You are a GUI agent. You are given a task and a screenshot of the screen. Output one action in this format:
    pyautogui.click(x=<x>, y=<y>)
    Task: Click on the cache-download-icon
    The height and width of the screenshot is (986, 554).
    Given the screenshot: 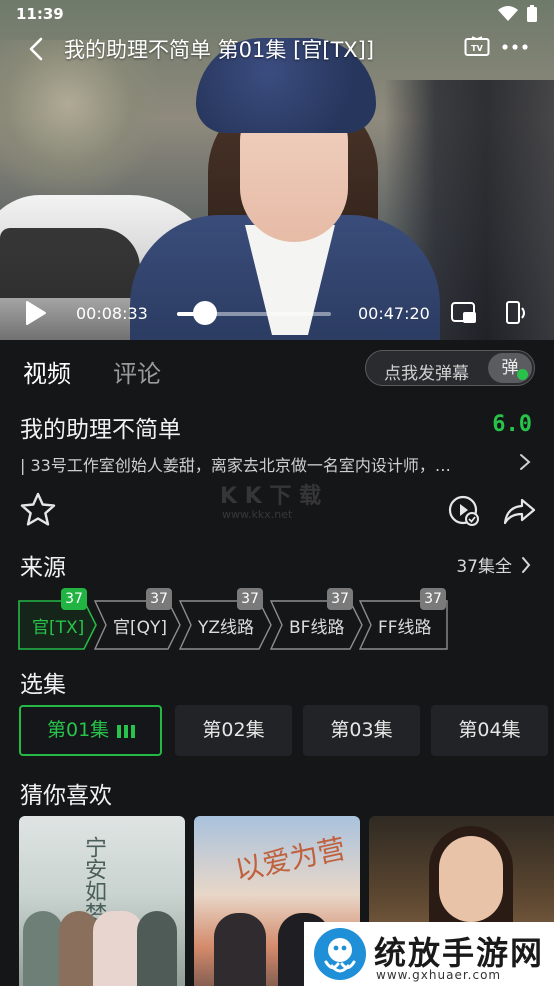 What is the action you would take?
    pyautogui.click(x=464, y=511)
    